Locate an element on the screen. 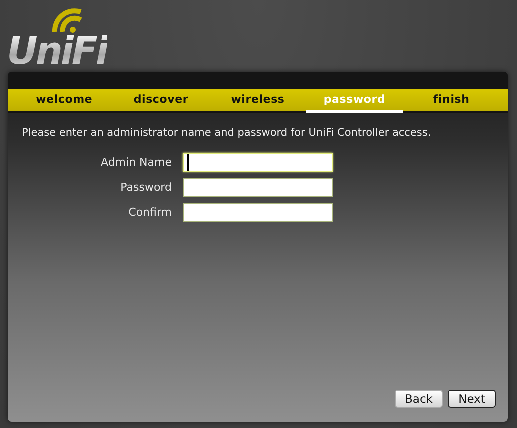 The width and height of the screenshot is (517, 428). back-button: Back is located at coordinates (419, 399).